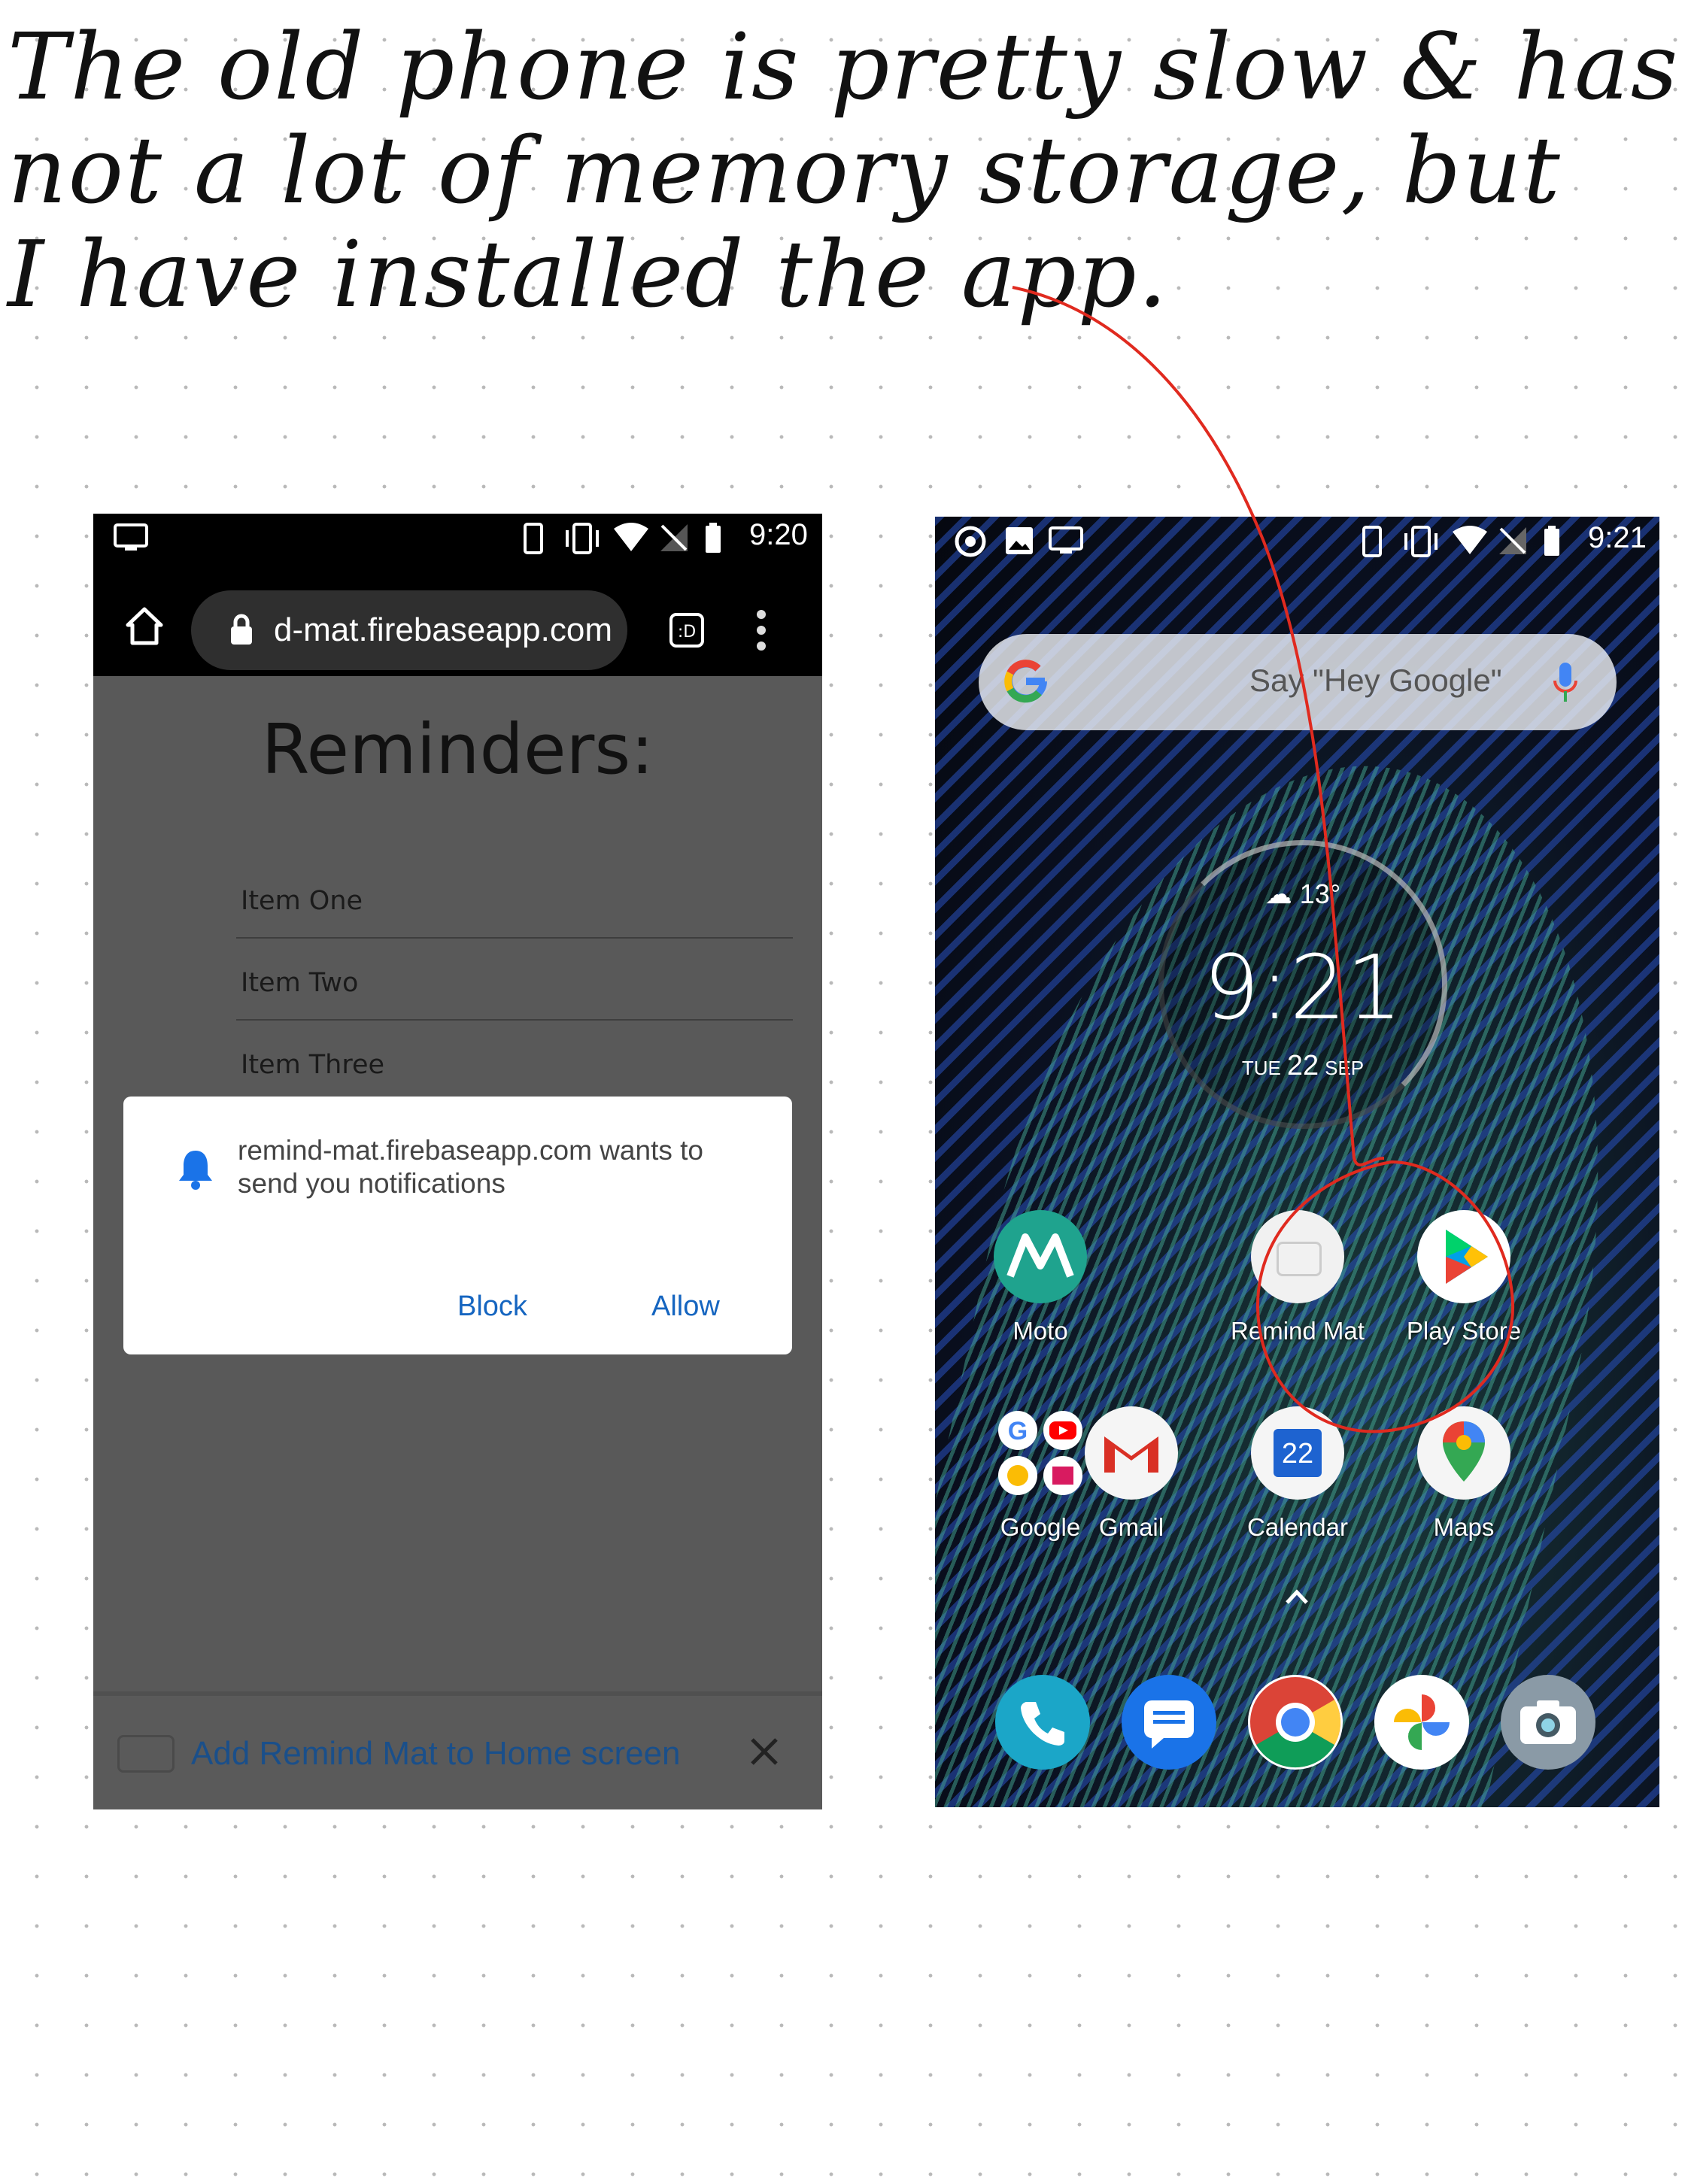  I want to click on annotation-circle, so click(1385, 1296).